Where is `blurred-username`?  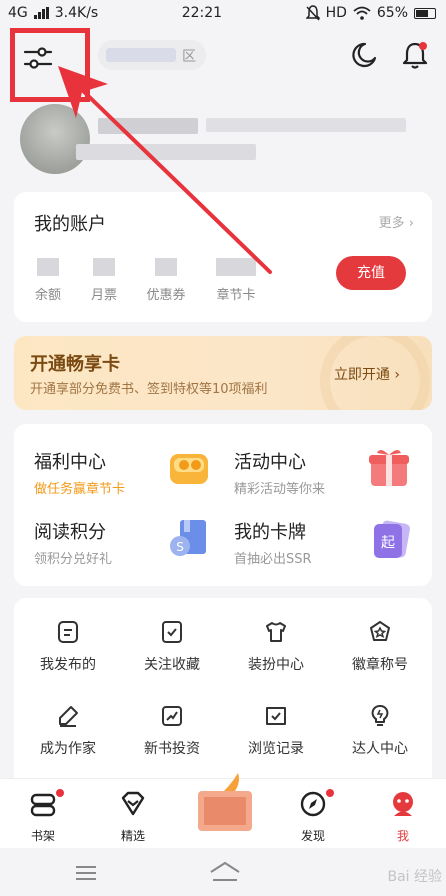 blurred-username is located at coordinates (148, 126).